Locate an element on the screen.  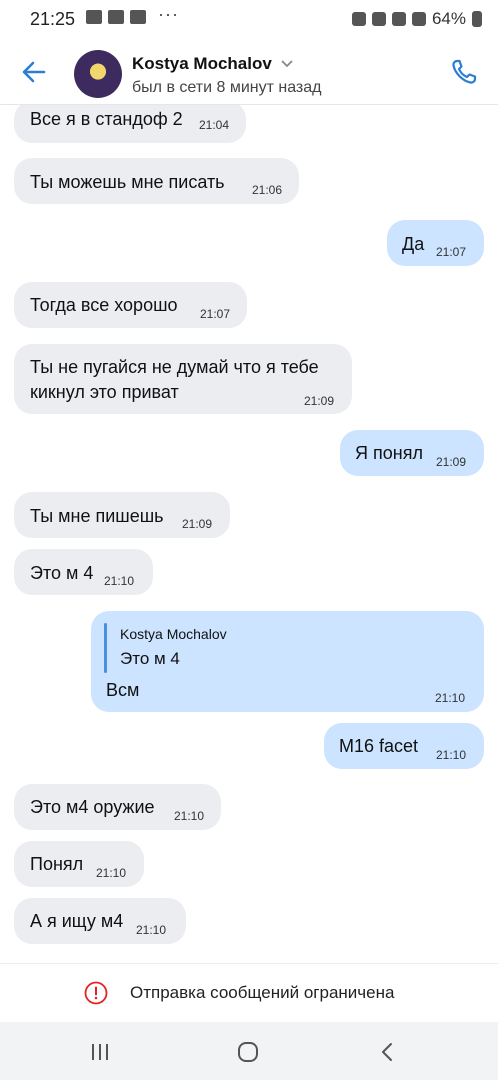
message-text: Всм is located at coordinates (123, 690).